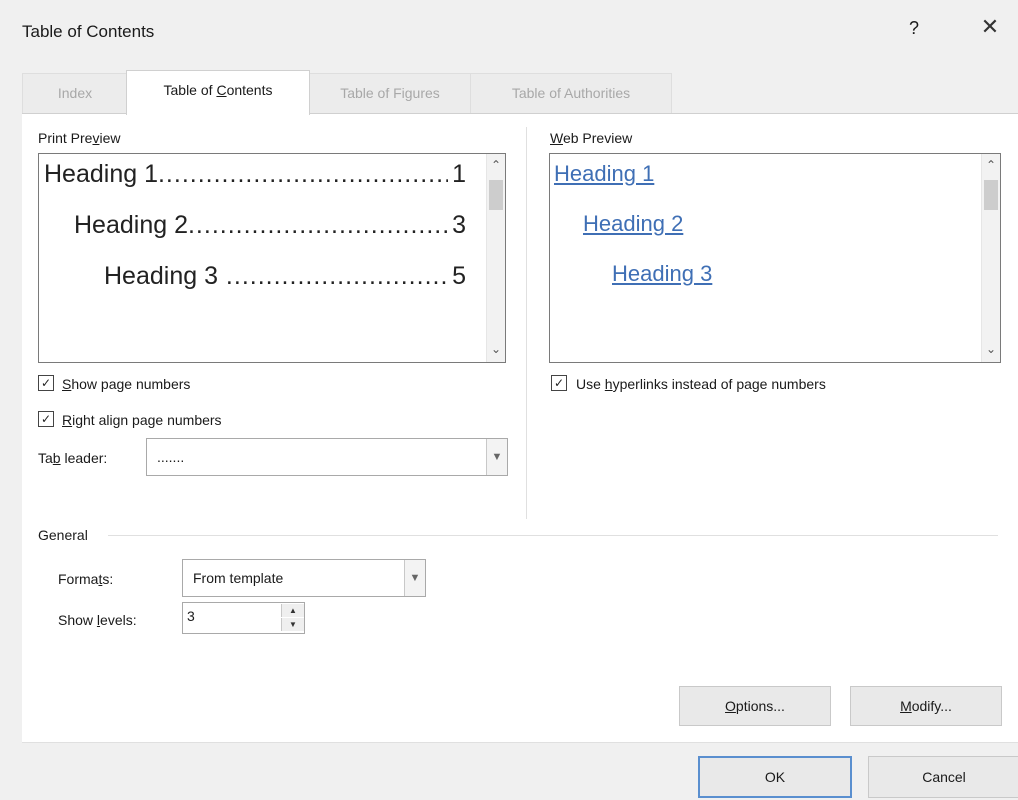  I want to click on use-hyperlinks-label: Use hyperlinks instead of page numbers, so click(701, 384).